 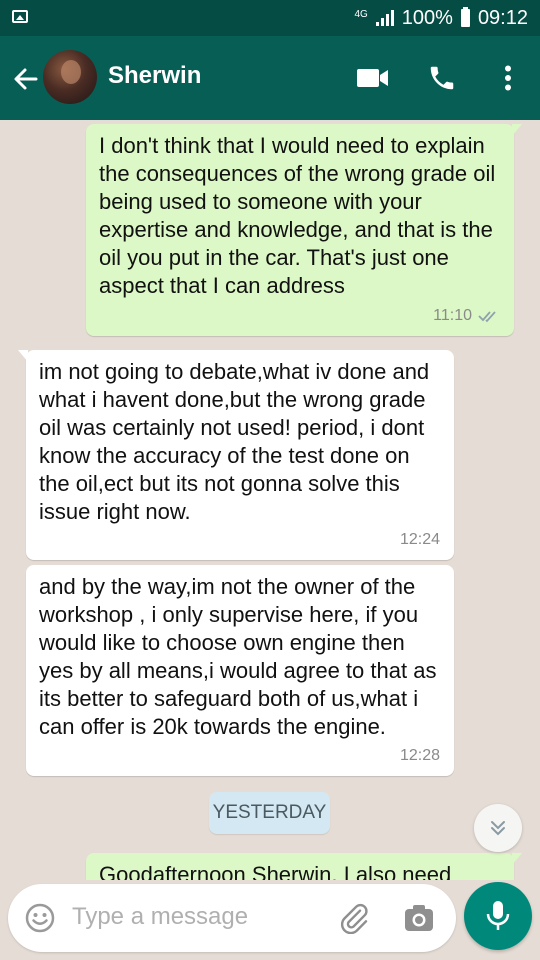 I want to click on battery-percent: 100%, so click(x=427, y=17).